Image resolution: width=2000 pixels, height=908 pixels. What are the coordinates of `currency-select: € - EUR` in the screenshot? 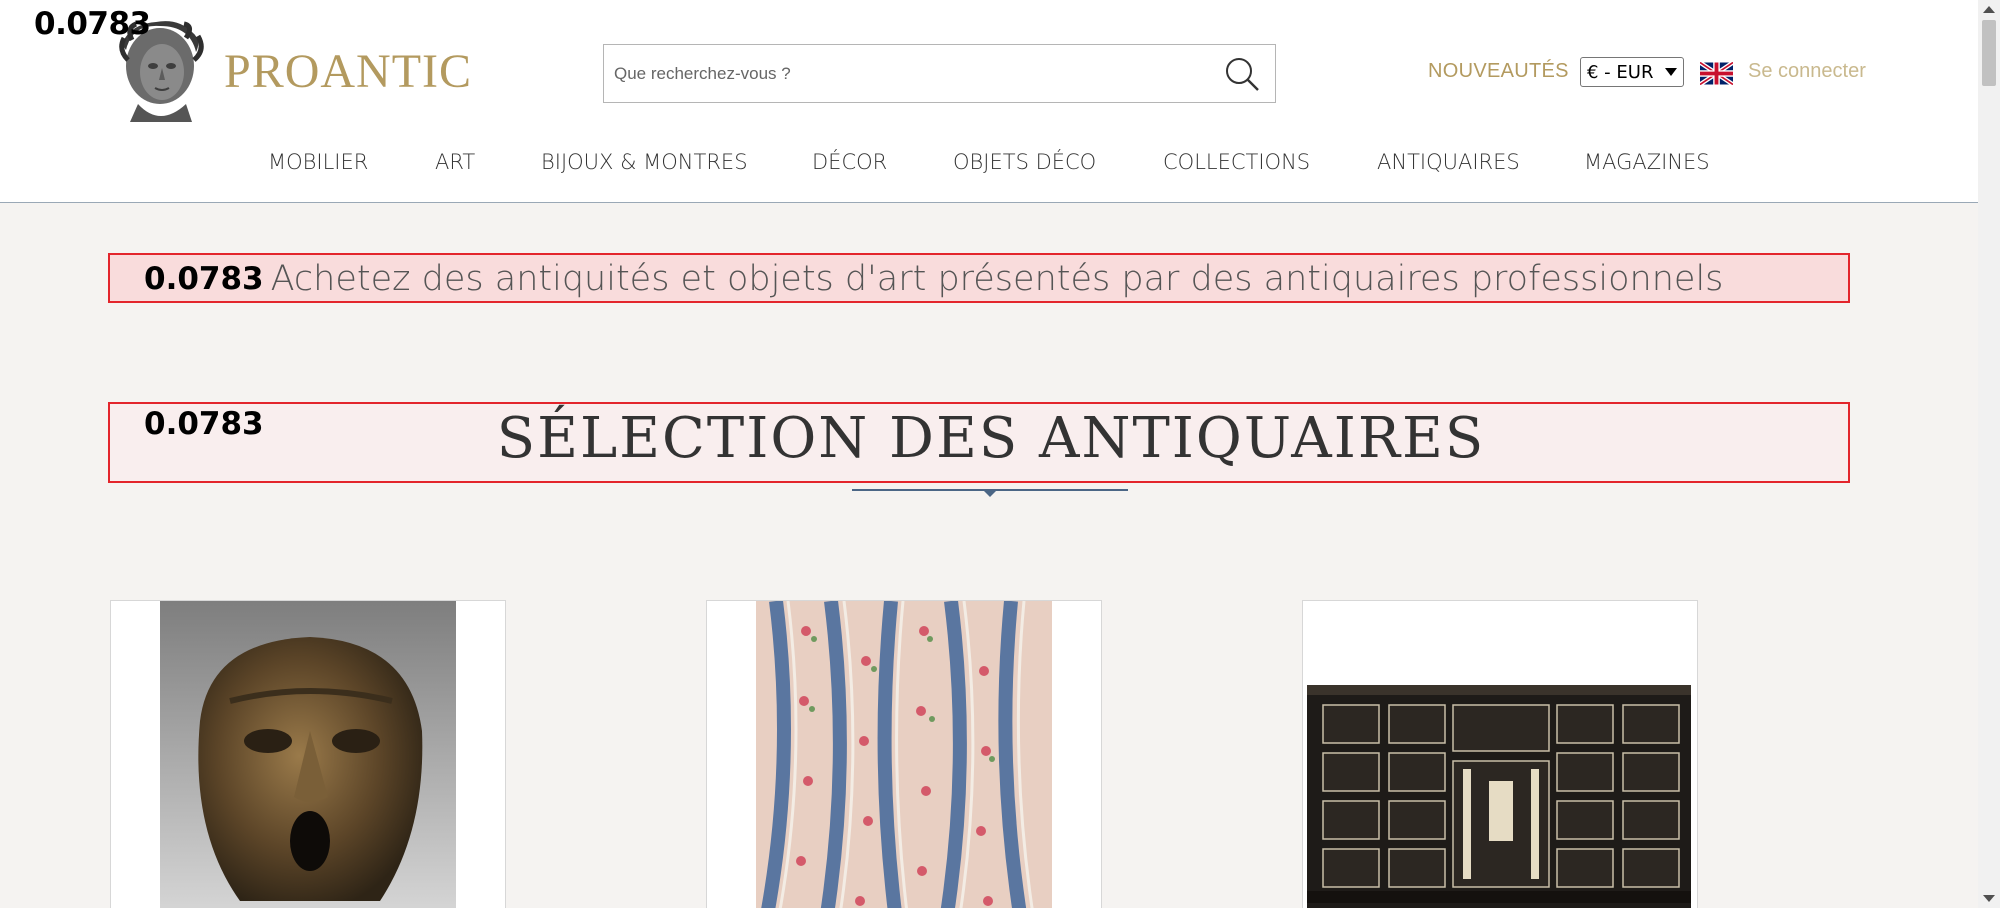 It's located at (1632, 72).